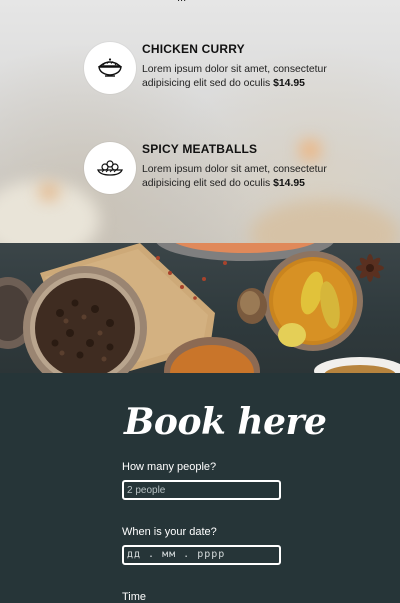 Image resolution: width=400 pixels, height=603 pixels. I want to click on booking-title: Book here, so click(225, 422).